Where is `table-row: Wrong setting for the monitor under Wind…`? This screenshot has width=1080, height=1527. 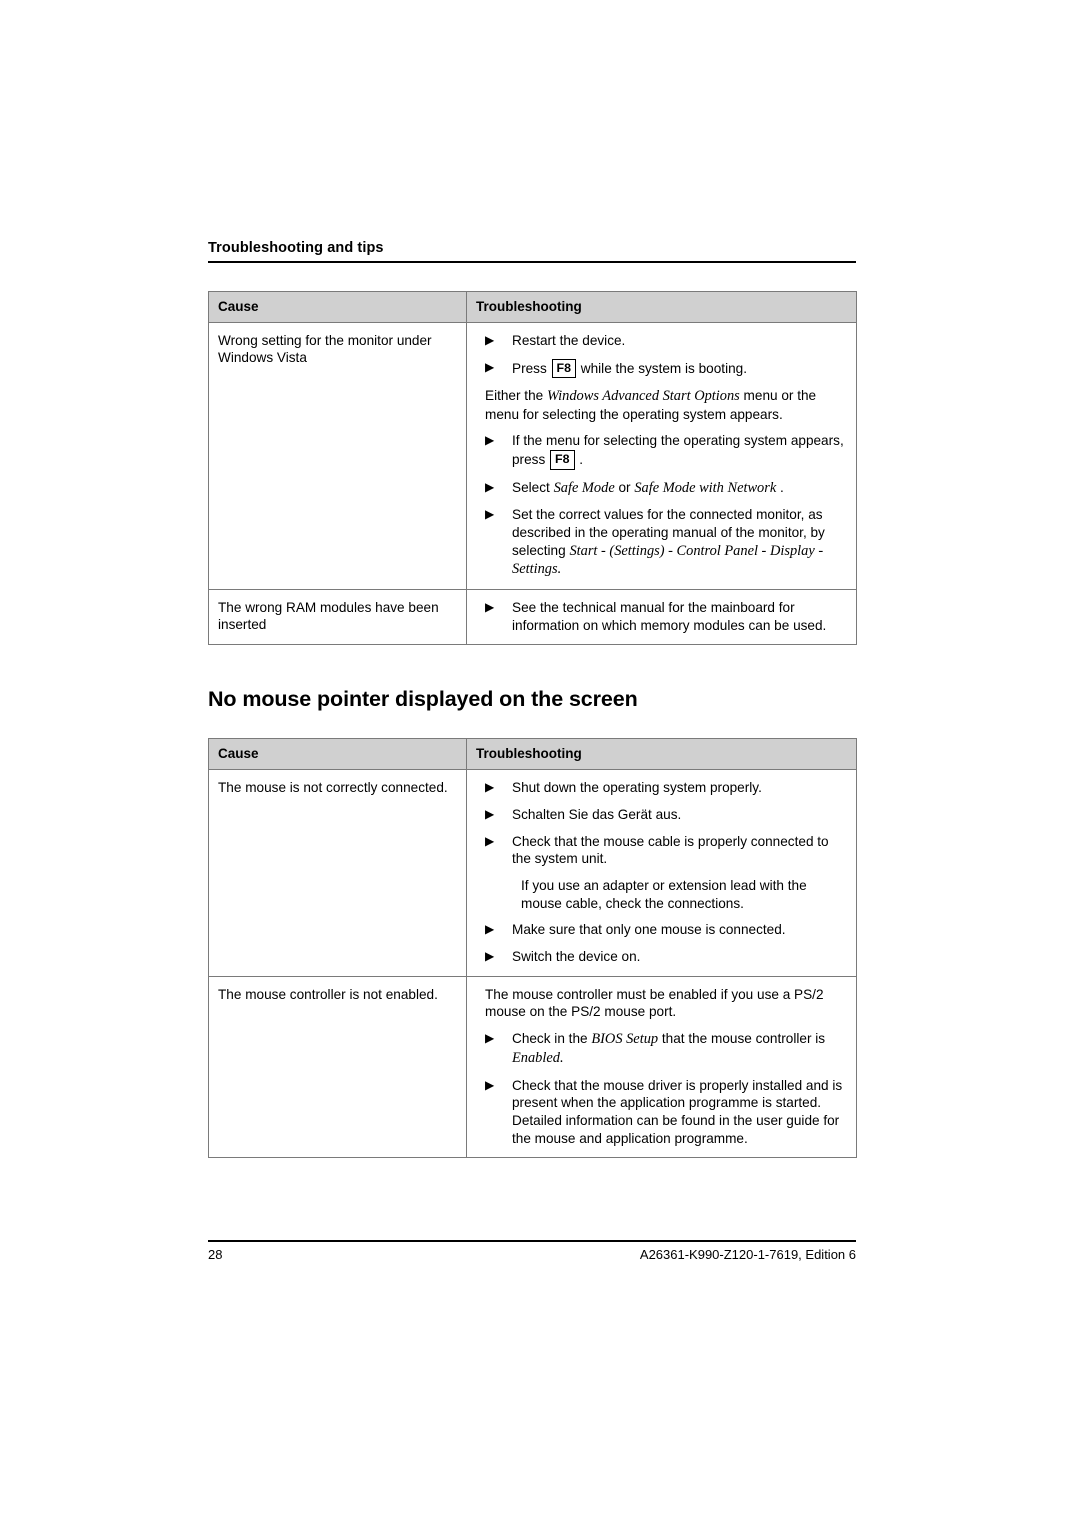 table-row: Wrong setting for the monitor under Wind… is located at coordinates (532, 456).